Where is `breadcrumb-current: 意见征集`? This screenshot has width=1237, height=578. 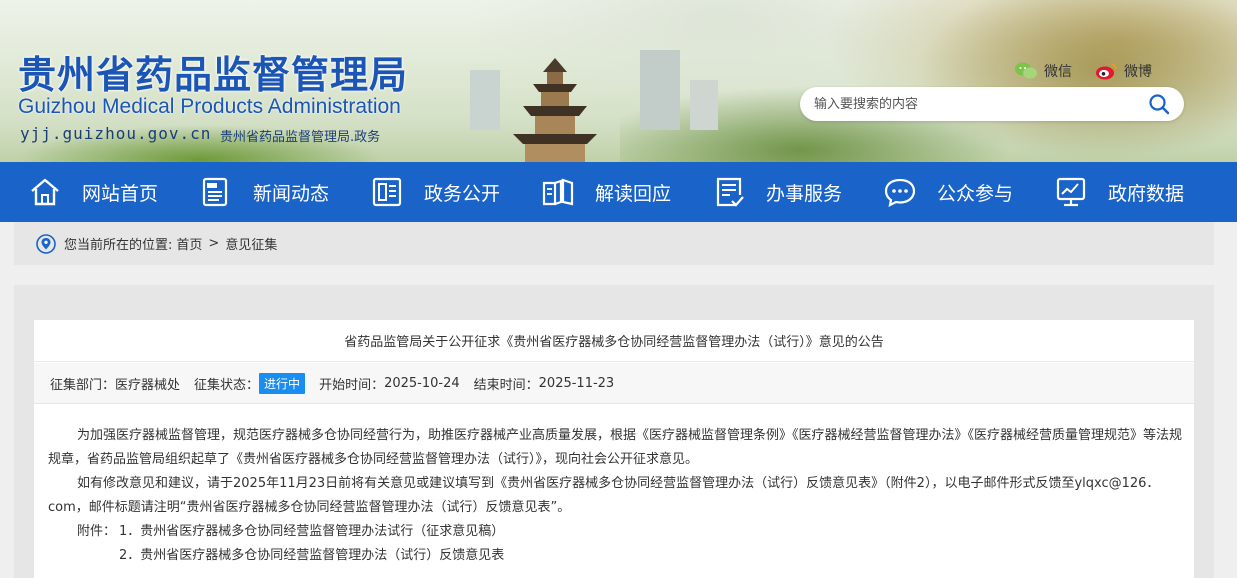
breadcrumb-current: 意见征集 is located at coordinates (251, 243).